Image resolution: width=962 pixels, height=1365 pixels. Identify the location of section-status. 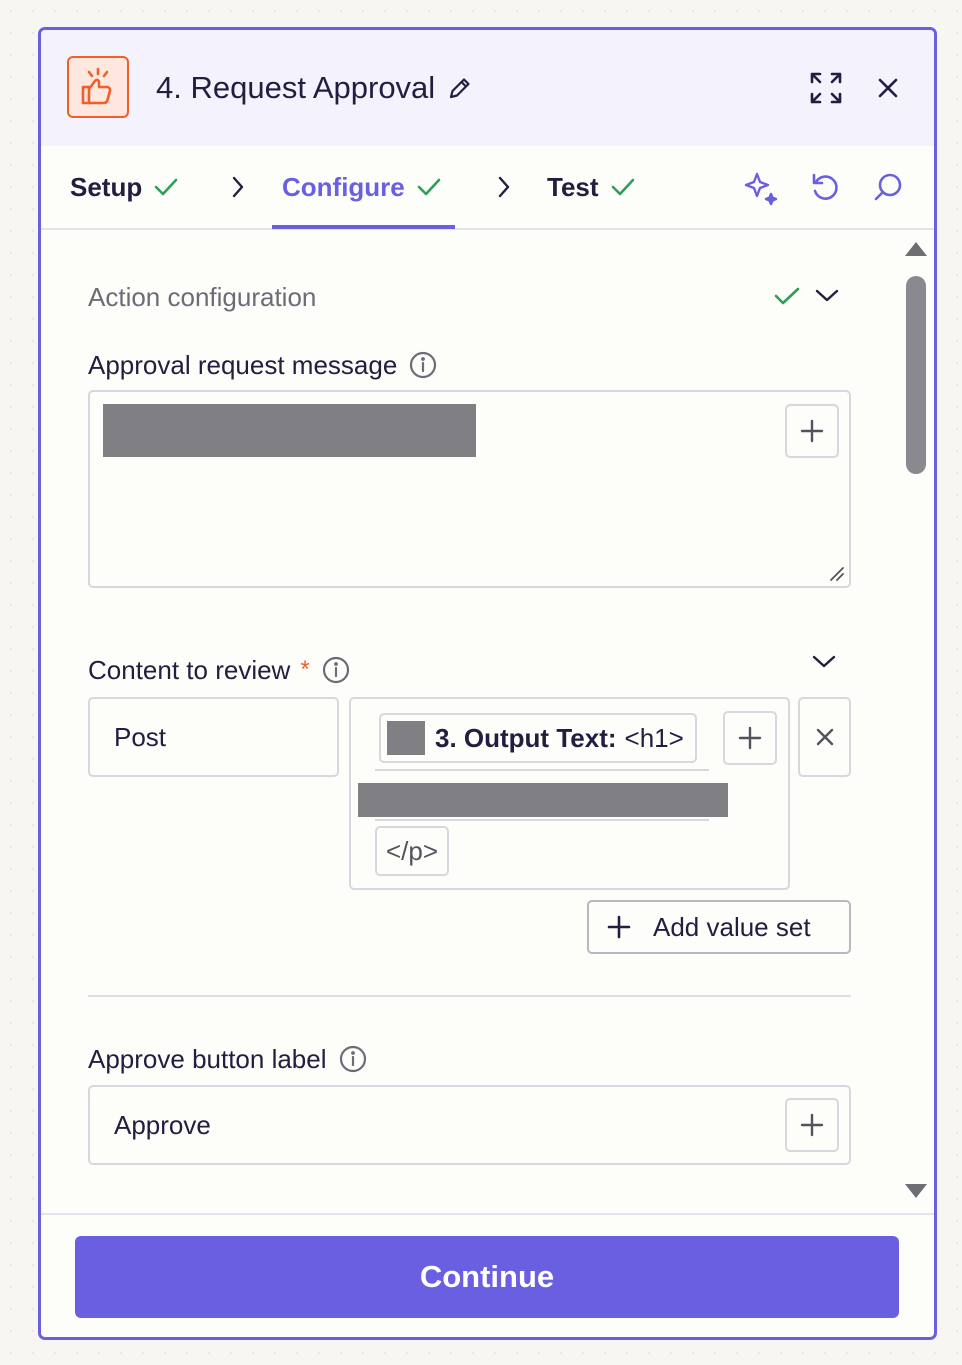
(807, 296).